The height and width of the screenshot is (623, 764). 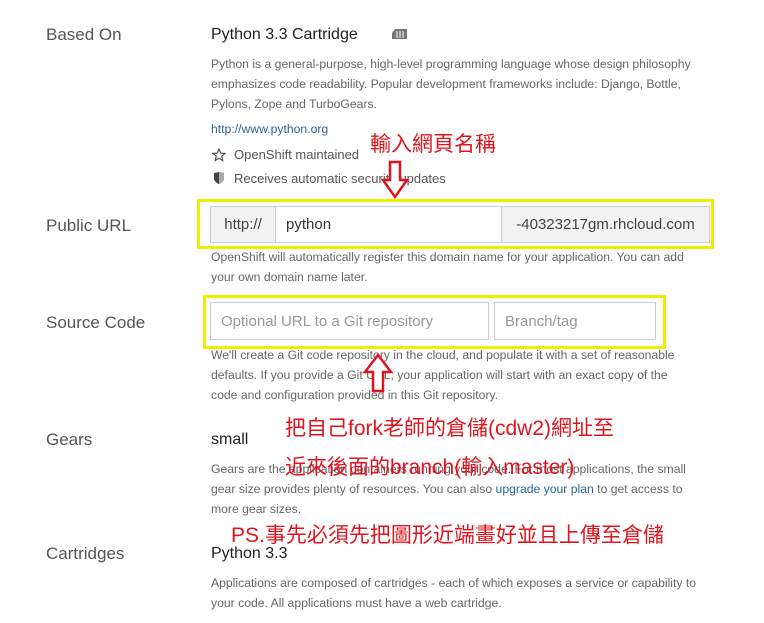 What do you see at coordinates (605, 224) in the screenshot?
I see `url-suffix: -40323217gm.rhcloud.com` at bounding box center [605, 224].